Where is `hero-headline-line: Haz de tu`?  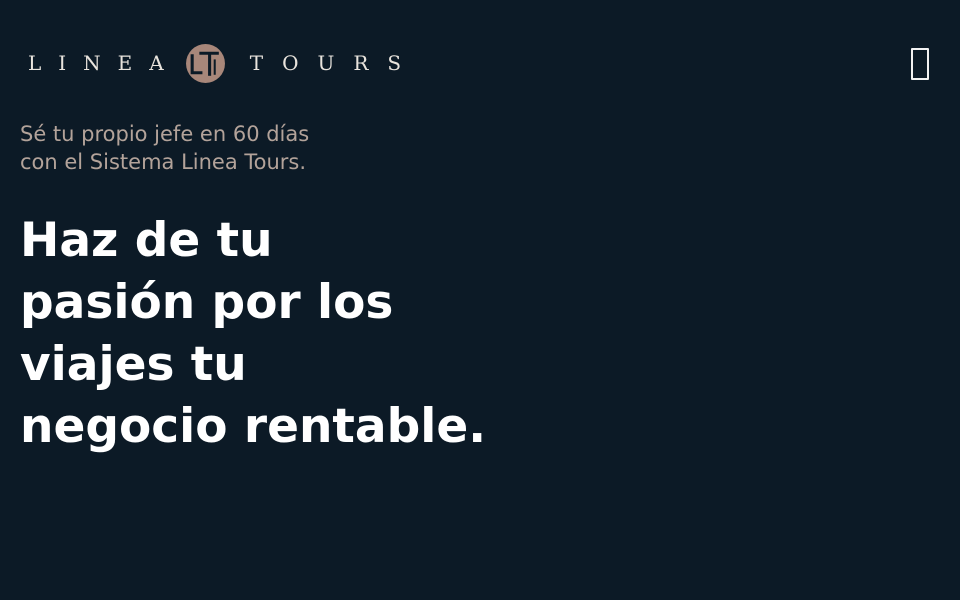
hero-headline-line: Haz de tu is located at coordinates (146, 240).